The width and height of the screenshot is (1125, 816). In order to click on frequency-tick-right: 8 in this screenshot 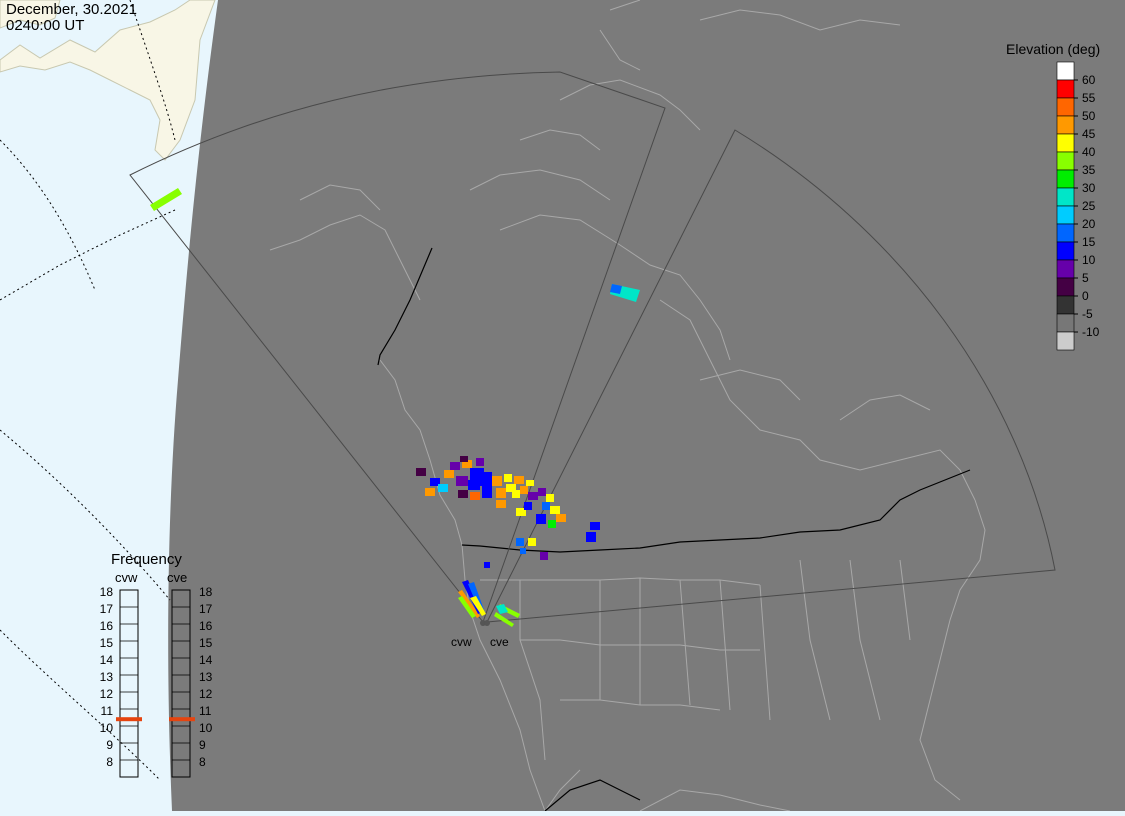, I will do `click(202, 762)`.